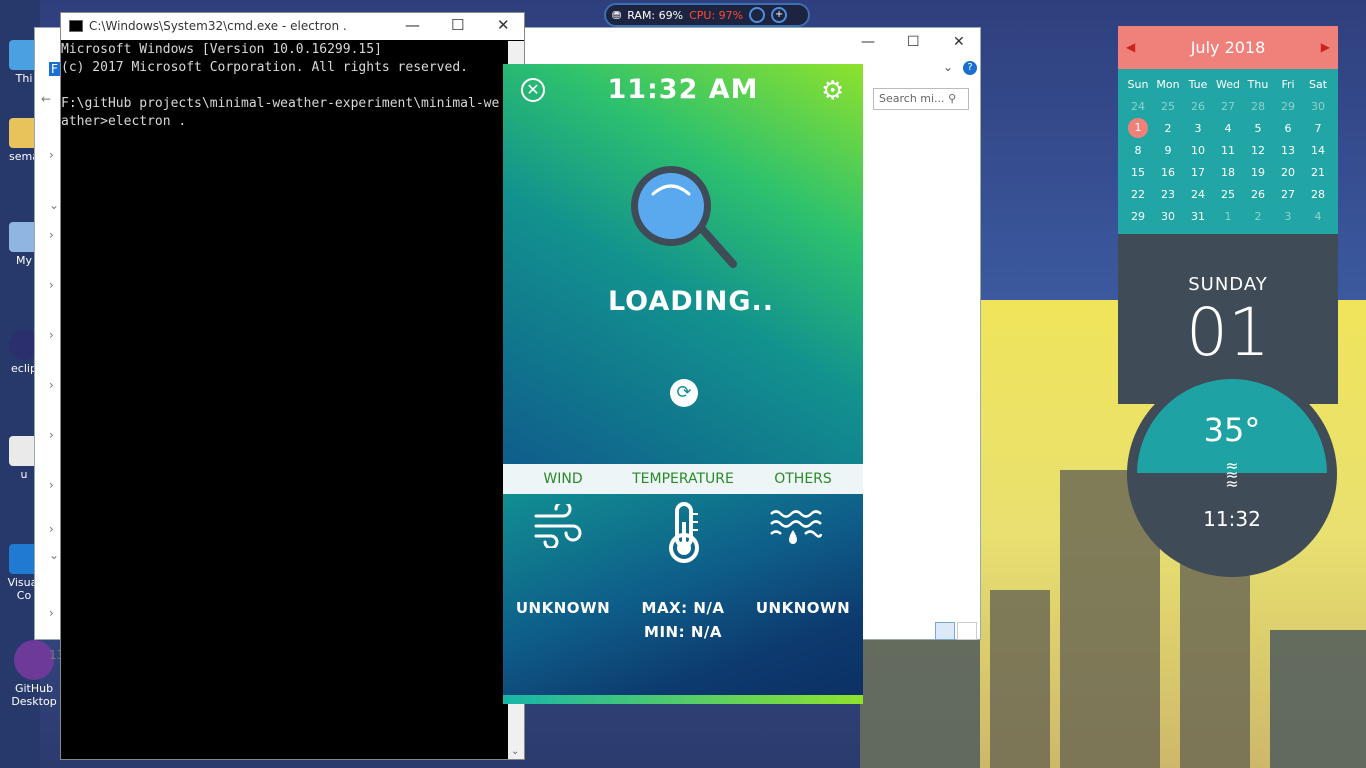 This screenshot has width=1366, height=768. Describe the element at coordinates (779, 15) in the screenshot. I see `add-icon: +` at that location.